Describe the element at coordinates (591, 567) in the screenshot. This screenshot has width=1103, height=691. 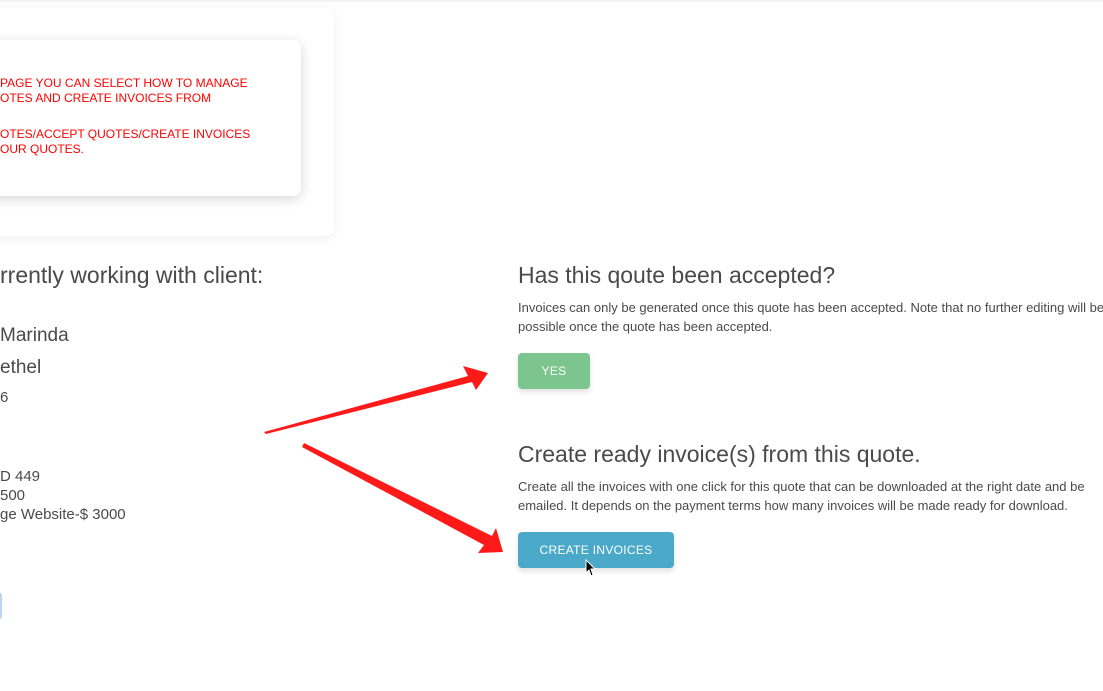
I see `mouse-cursor-icon` at that location.